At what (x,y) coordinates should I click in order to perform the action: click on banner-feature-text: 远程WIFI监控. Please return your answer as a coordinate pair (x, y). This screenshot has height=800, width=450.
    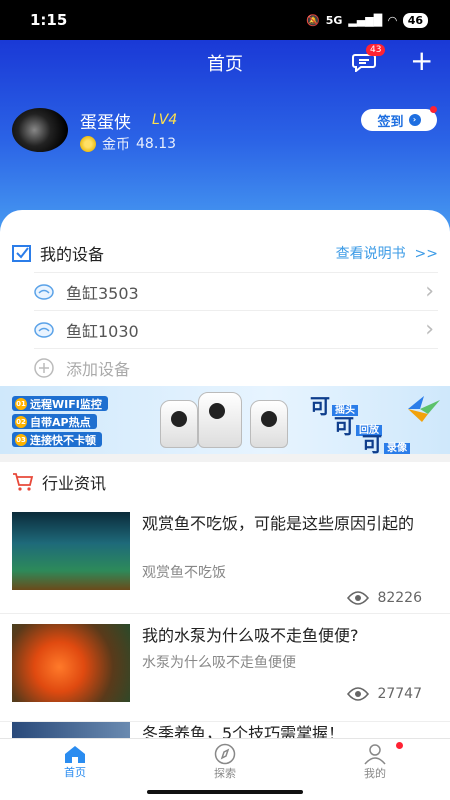
    Looking at the image, I should click on (66, 404).